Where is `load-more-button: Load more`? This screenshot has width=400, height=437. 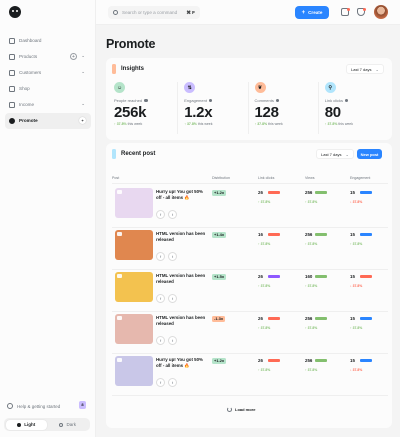
load-more-button: Load more is located at coordinates (241, 409).